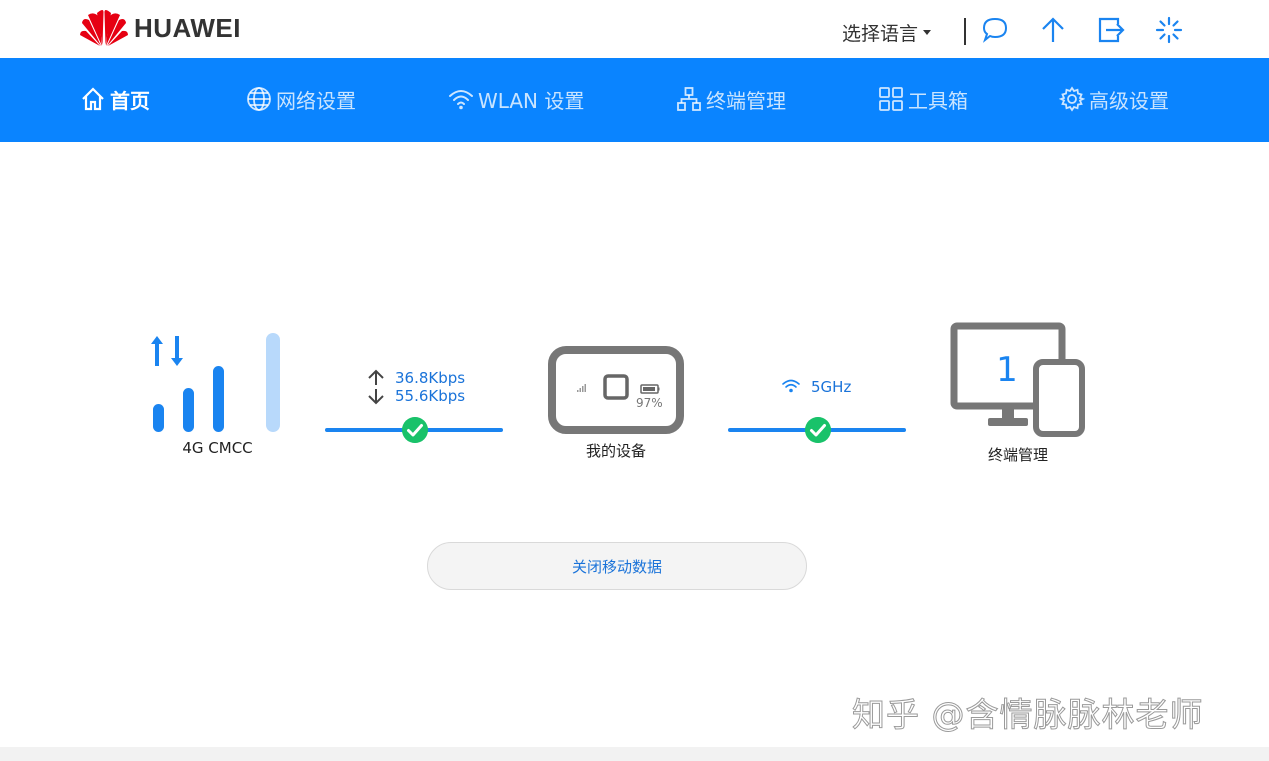  Describe the element at coordinates (1111, 30) in the screenshot. I see `logout-icon` at that location.